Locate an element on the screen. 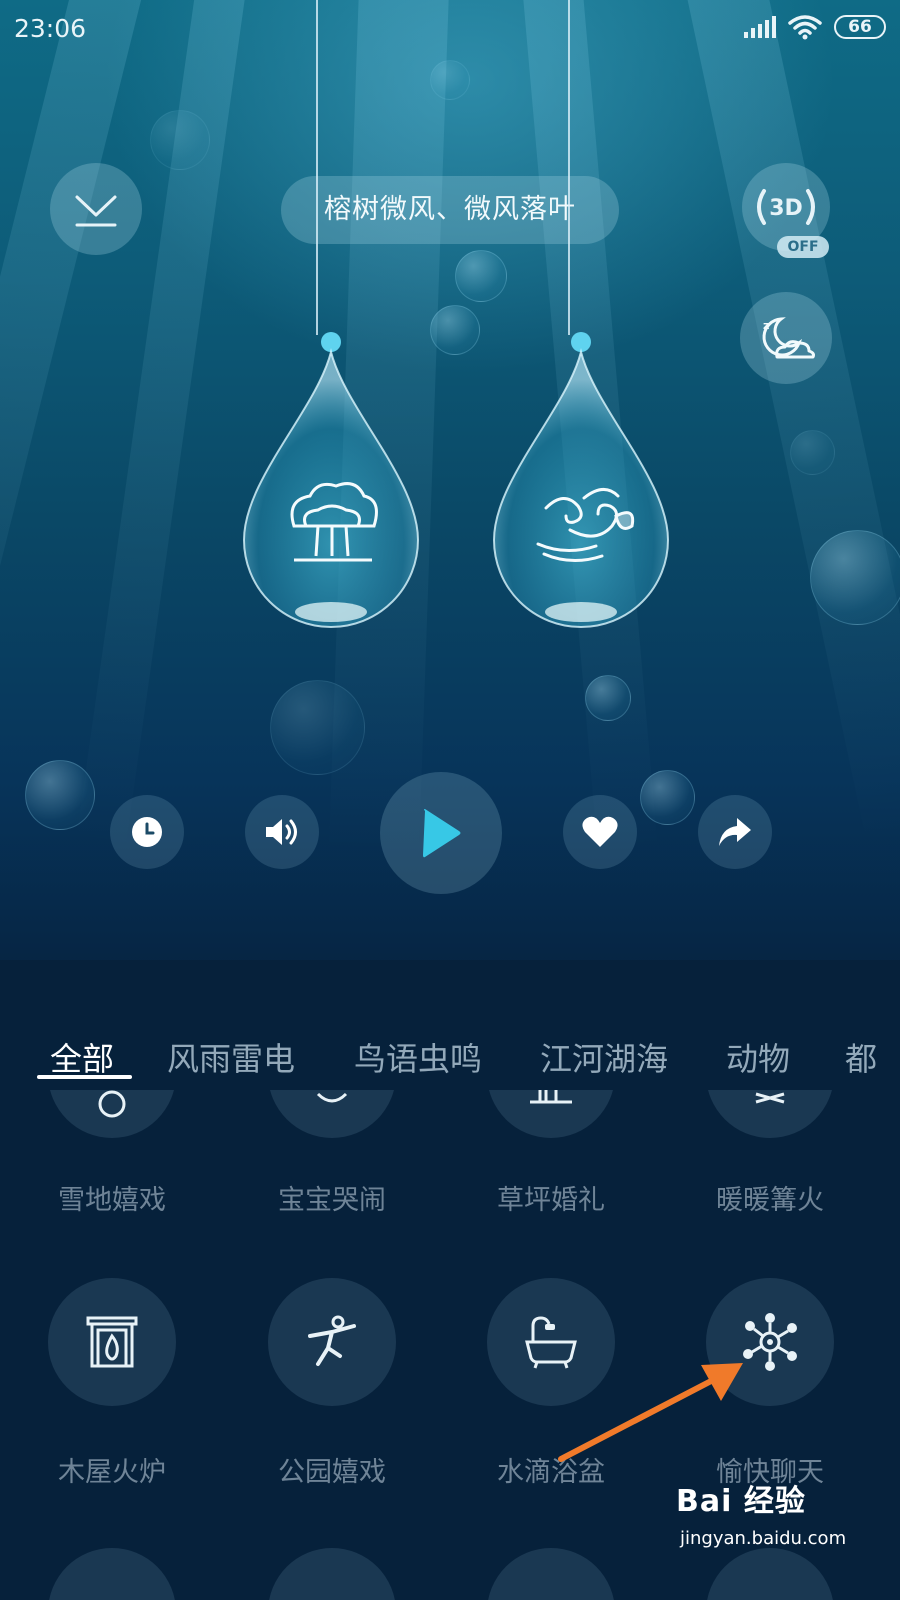 This screenshot has width=900, height=1600. status-icons: 66 is located at coordinates (815, 27).